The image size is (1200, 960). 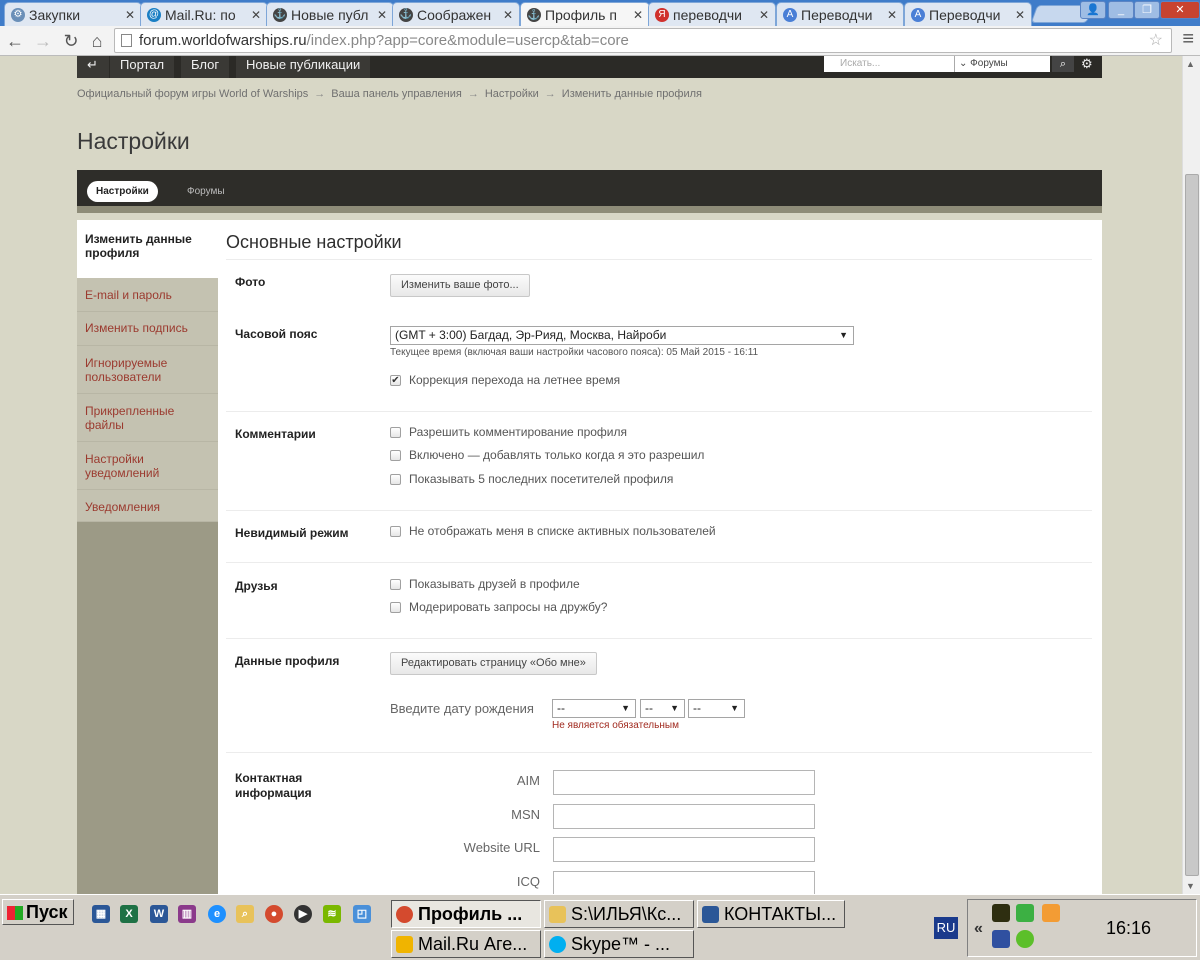 What do you see at coordinates (330, 14) in the screenshot?
I see `browser-tab: ⚓ Новые публ ✕` at bounding box center [330, 14].